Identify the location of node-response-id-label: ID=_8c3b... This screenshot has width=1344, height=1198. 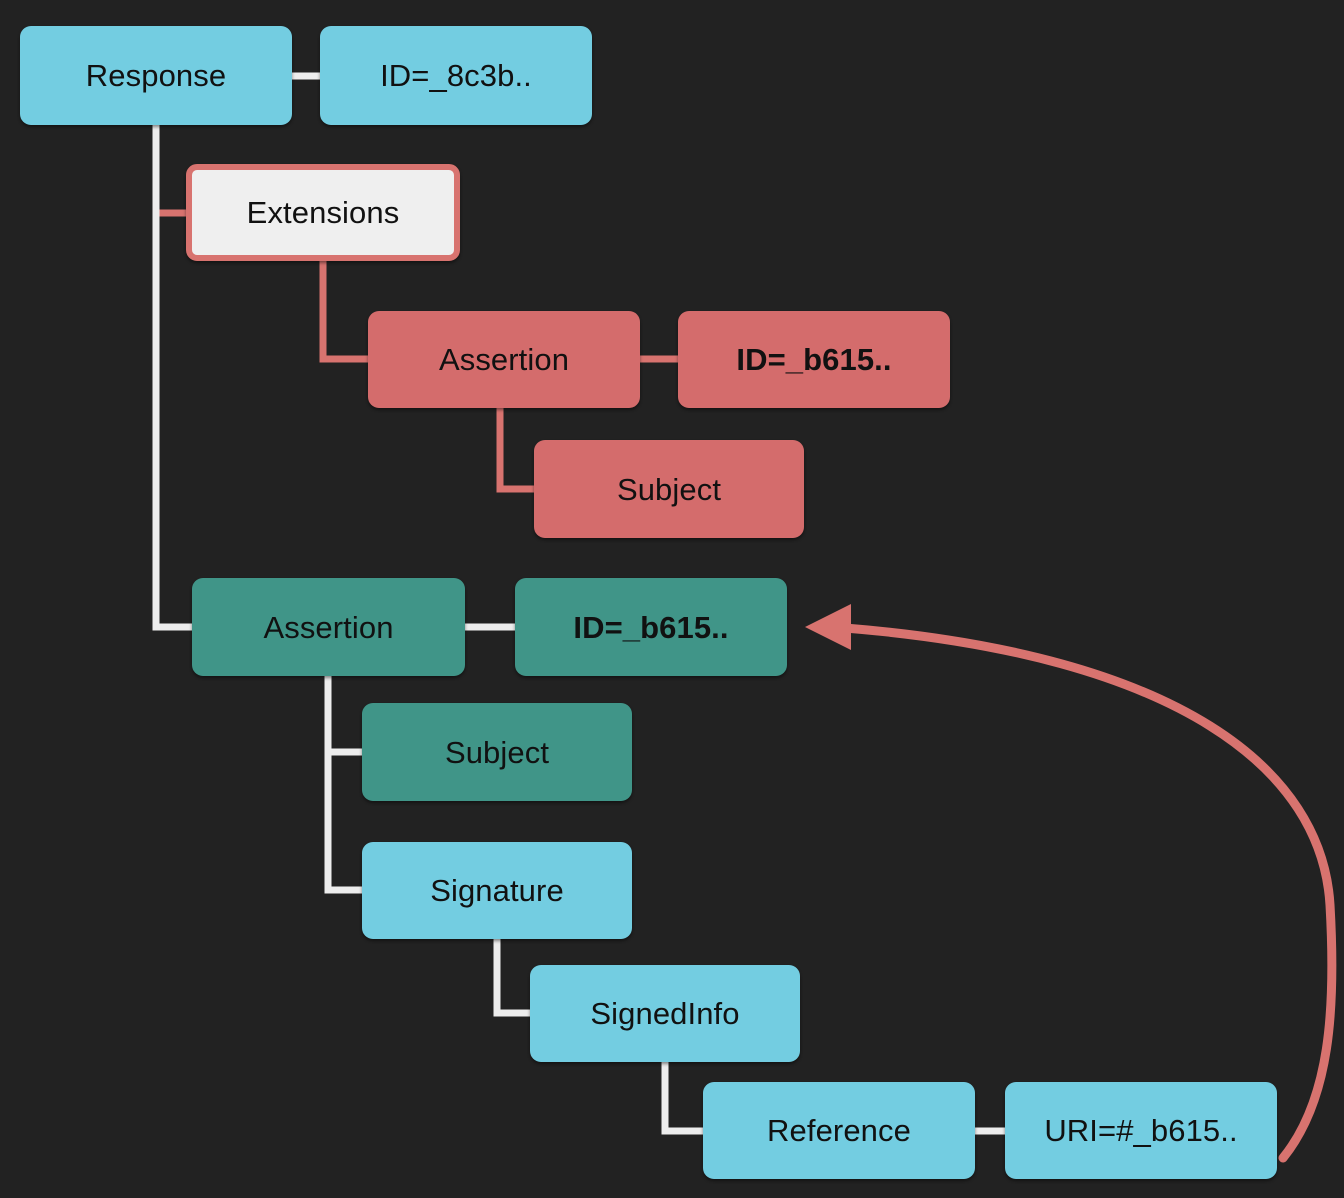
(456, 75).